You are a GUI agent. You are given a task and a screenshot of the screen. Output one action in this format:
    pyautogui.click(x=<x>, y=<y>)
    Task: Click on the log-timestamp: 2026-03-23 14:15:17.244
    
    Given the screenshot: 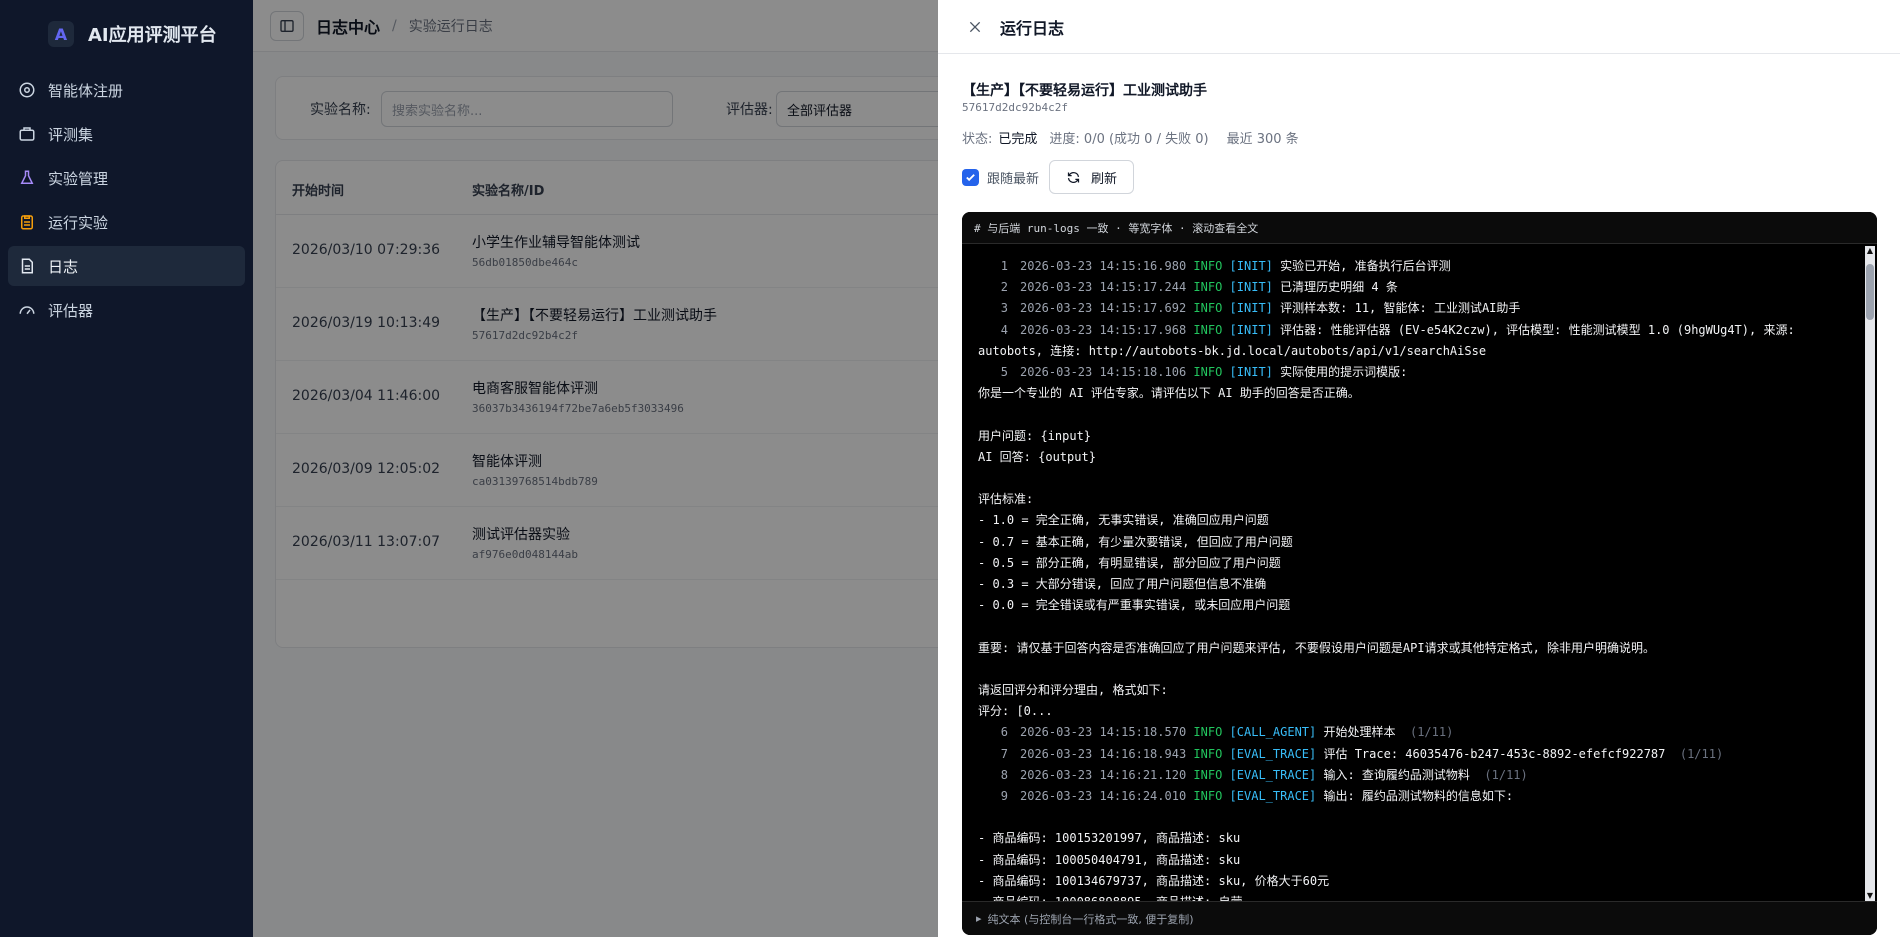 What is the action you would take?
    pyautogui.click(x=1103, y=287)
    